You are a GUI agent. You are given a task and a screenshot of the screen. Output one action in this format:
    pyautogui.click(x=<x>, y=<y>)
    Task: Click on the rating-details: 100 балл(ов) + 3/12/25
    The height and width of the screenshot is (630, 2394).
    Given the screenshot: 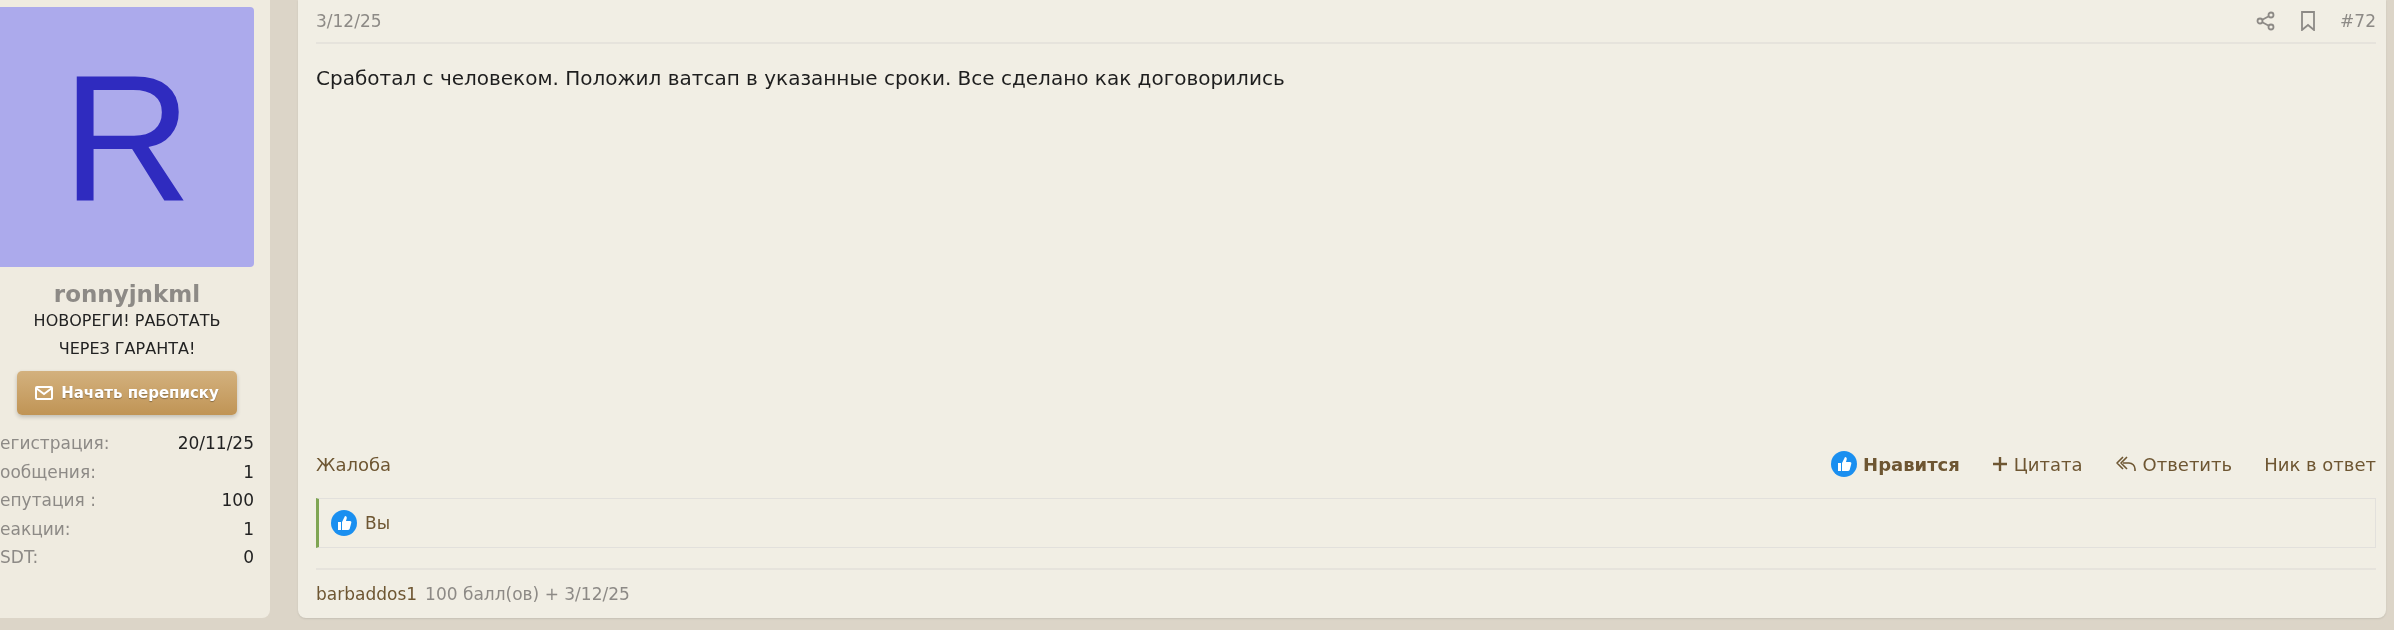 What is the action you would take?
    pyautogui.click(x=527, y=594)
    